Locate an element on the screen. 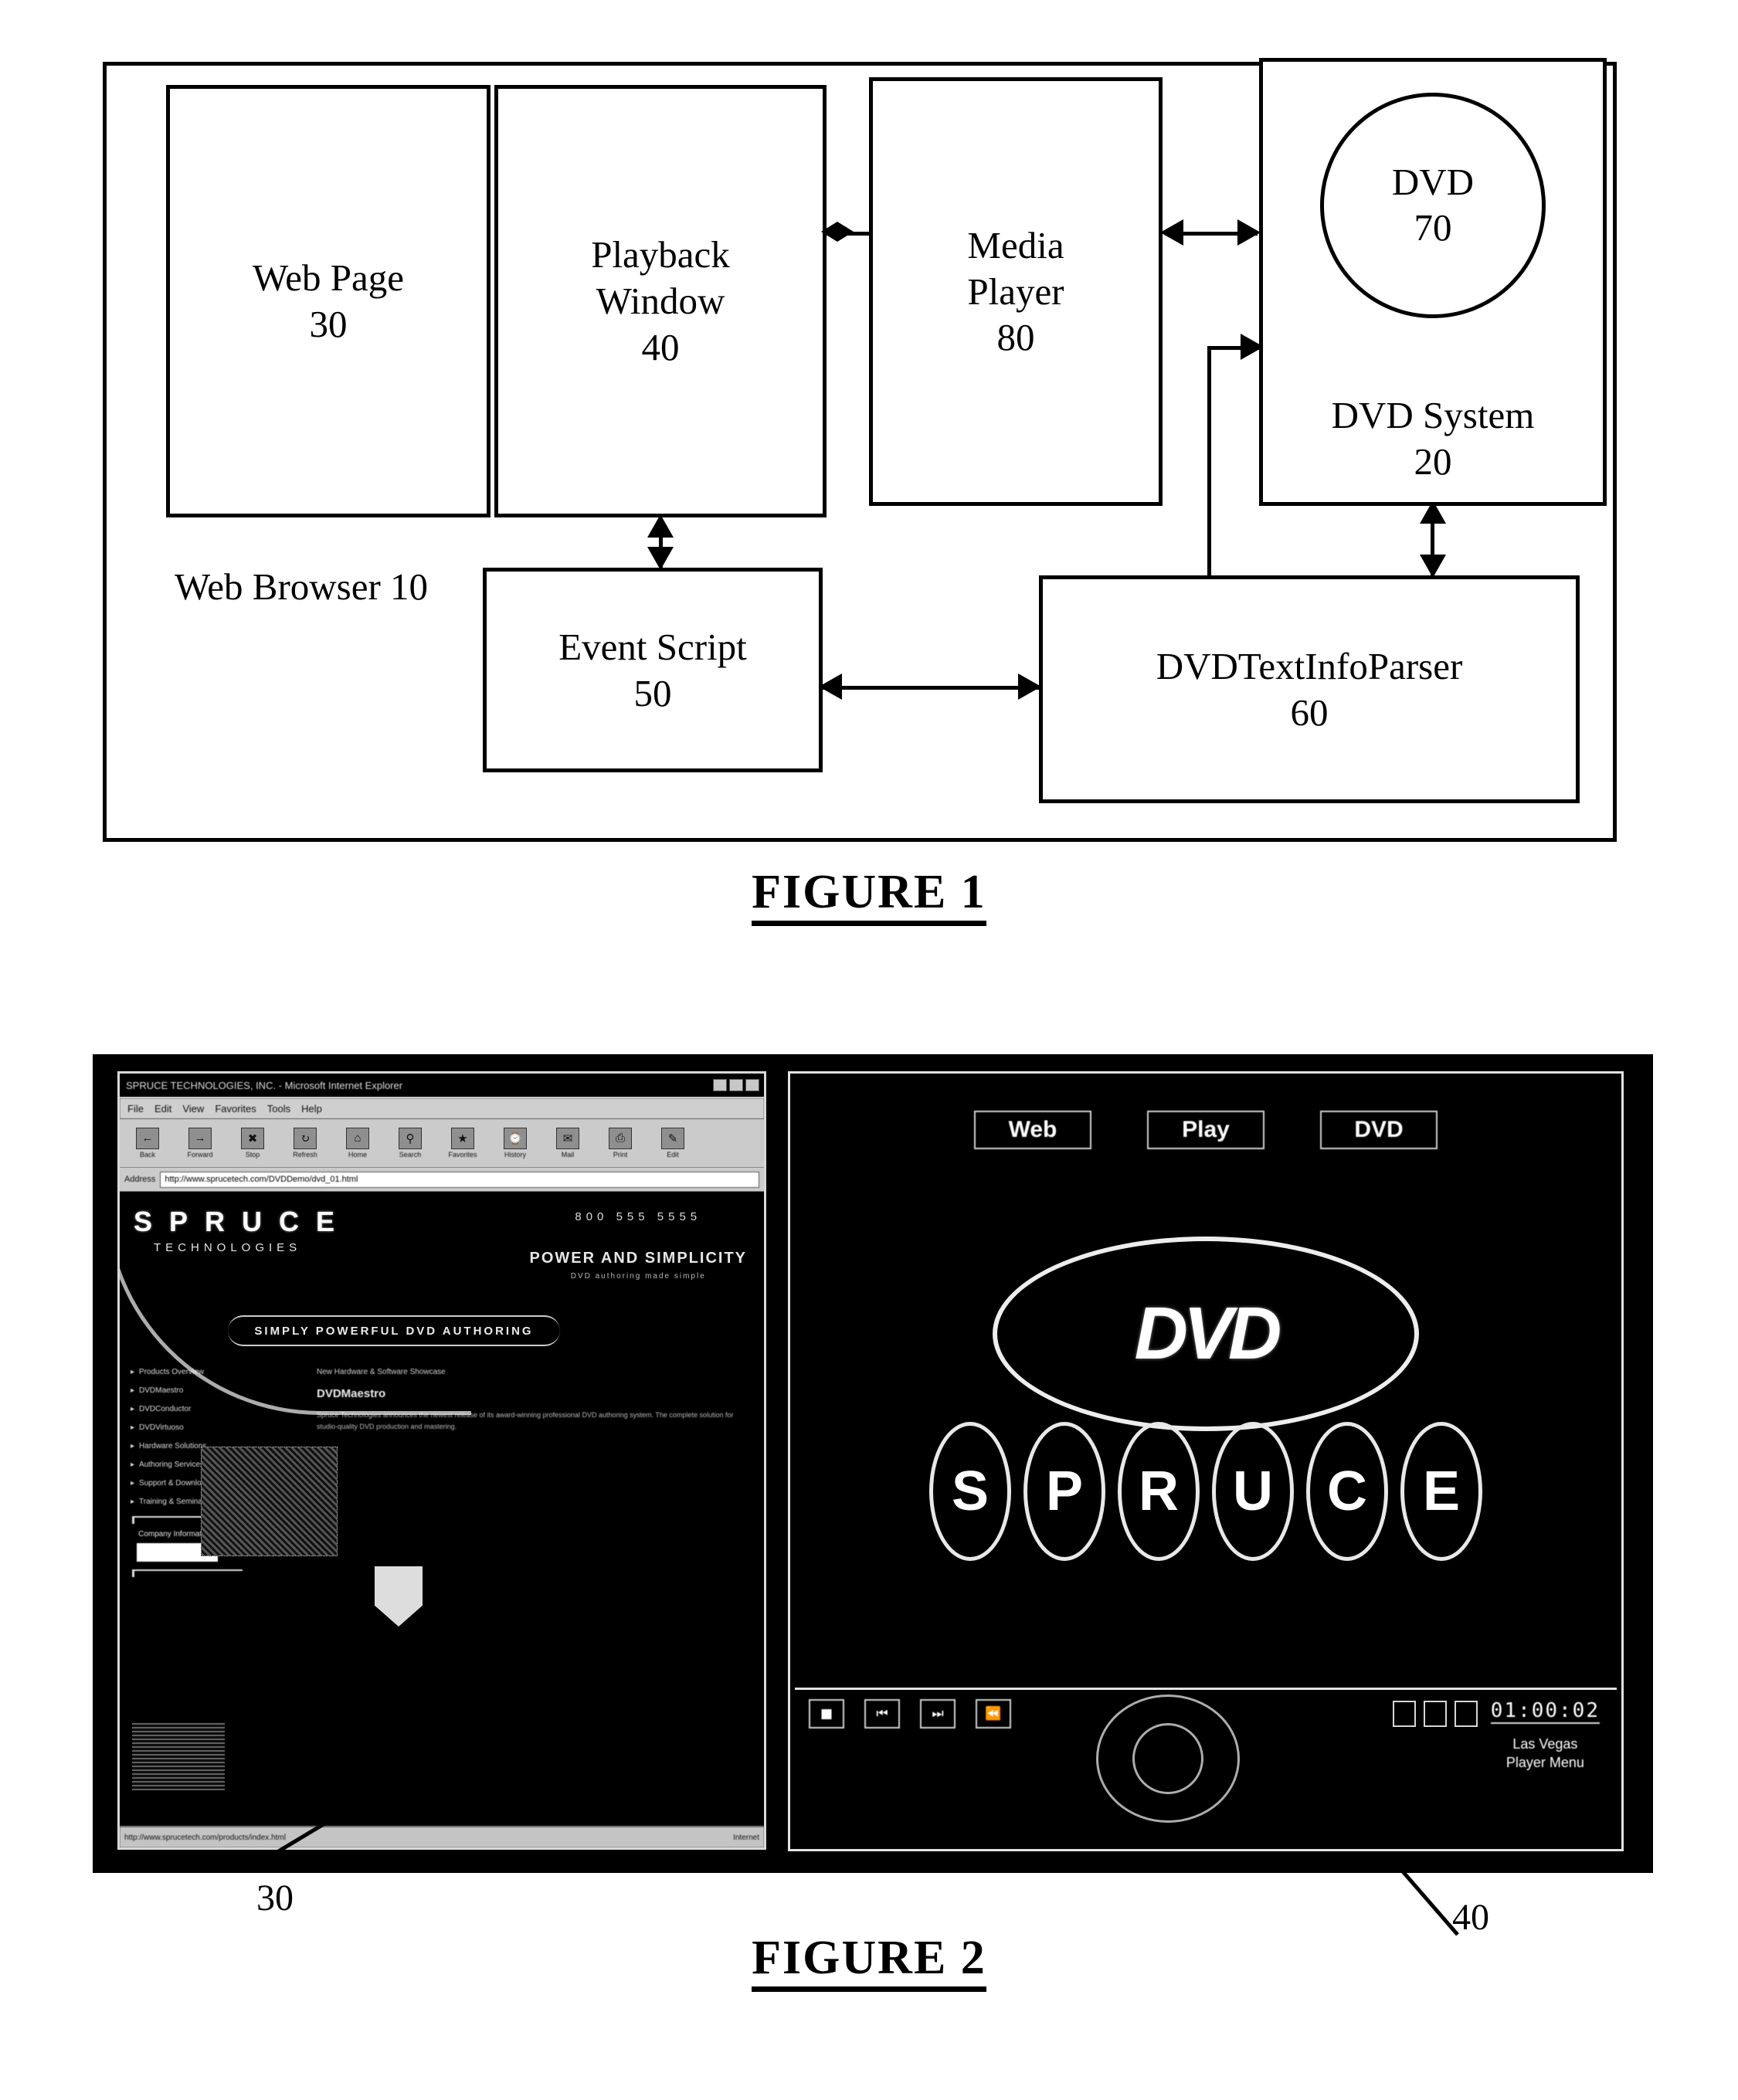 The height and width of the screenshot is (2100, 1738). jog-shuttle-dial is located at coordinates (1168, 1759).